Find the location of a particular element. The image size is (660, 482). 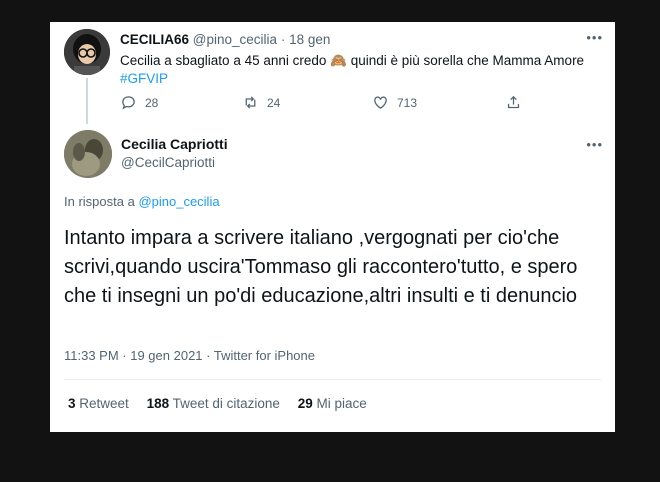

tweet1-date: 18 gen is located at coordinates (309, 39).